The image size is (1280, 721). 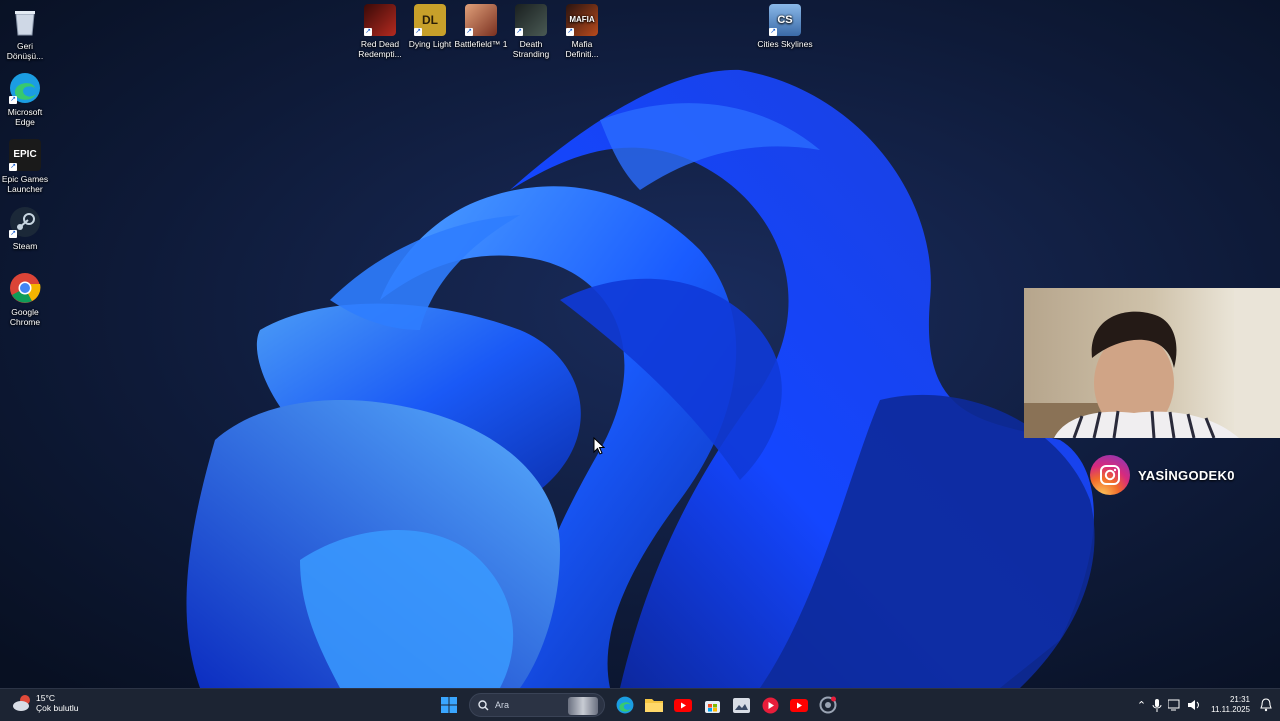 I want to click on search-icon, so click(x=483, y=704).